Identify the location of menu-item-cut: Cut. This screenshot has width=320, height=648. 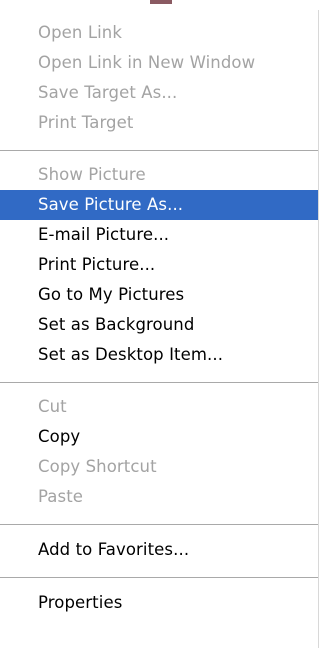
(159, 407).